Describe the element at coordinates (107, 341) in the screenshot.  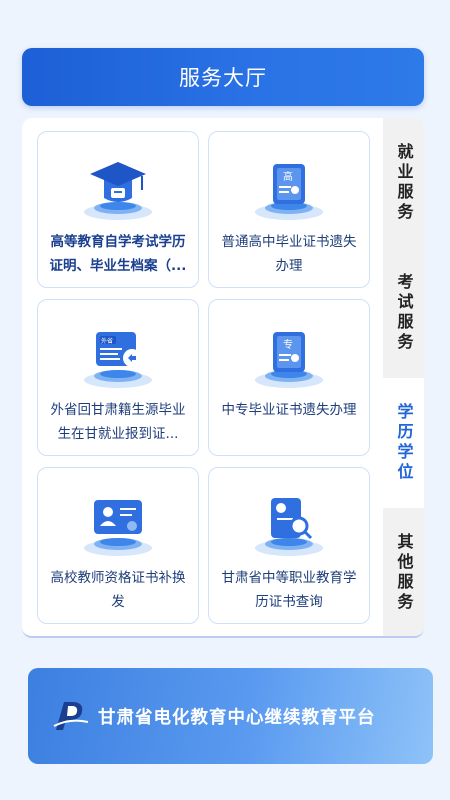
I see `icon-text-wai: 外省` at that location.